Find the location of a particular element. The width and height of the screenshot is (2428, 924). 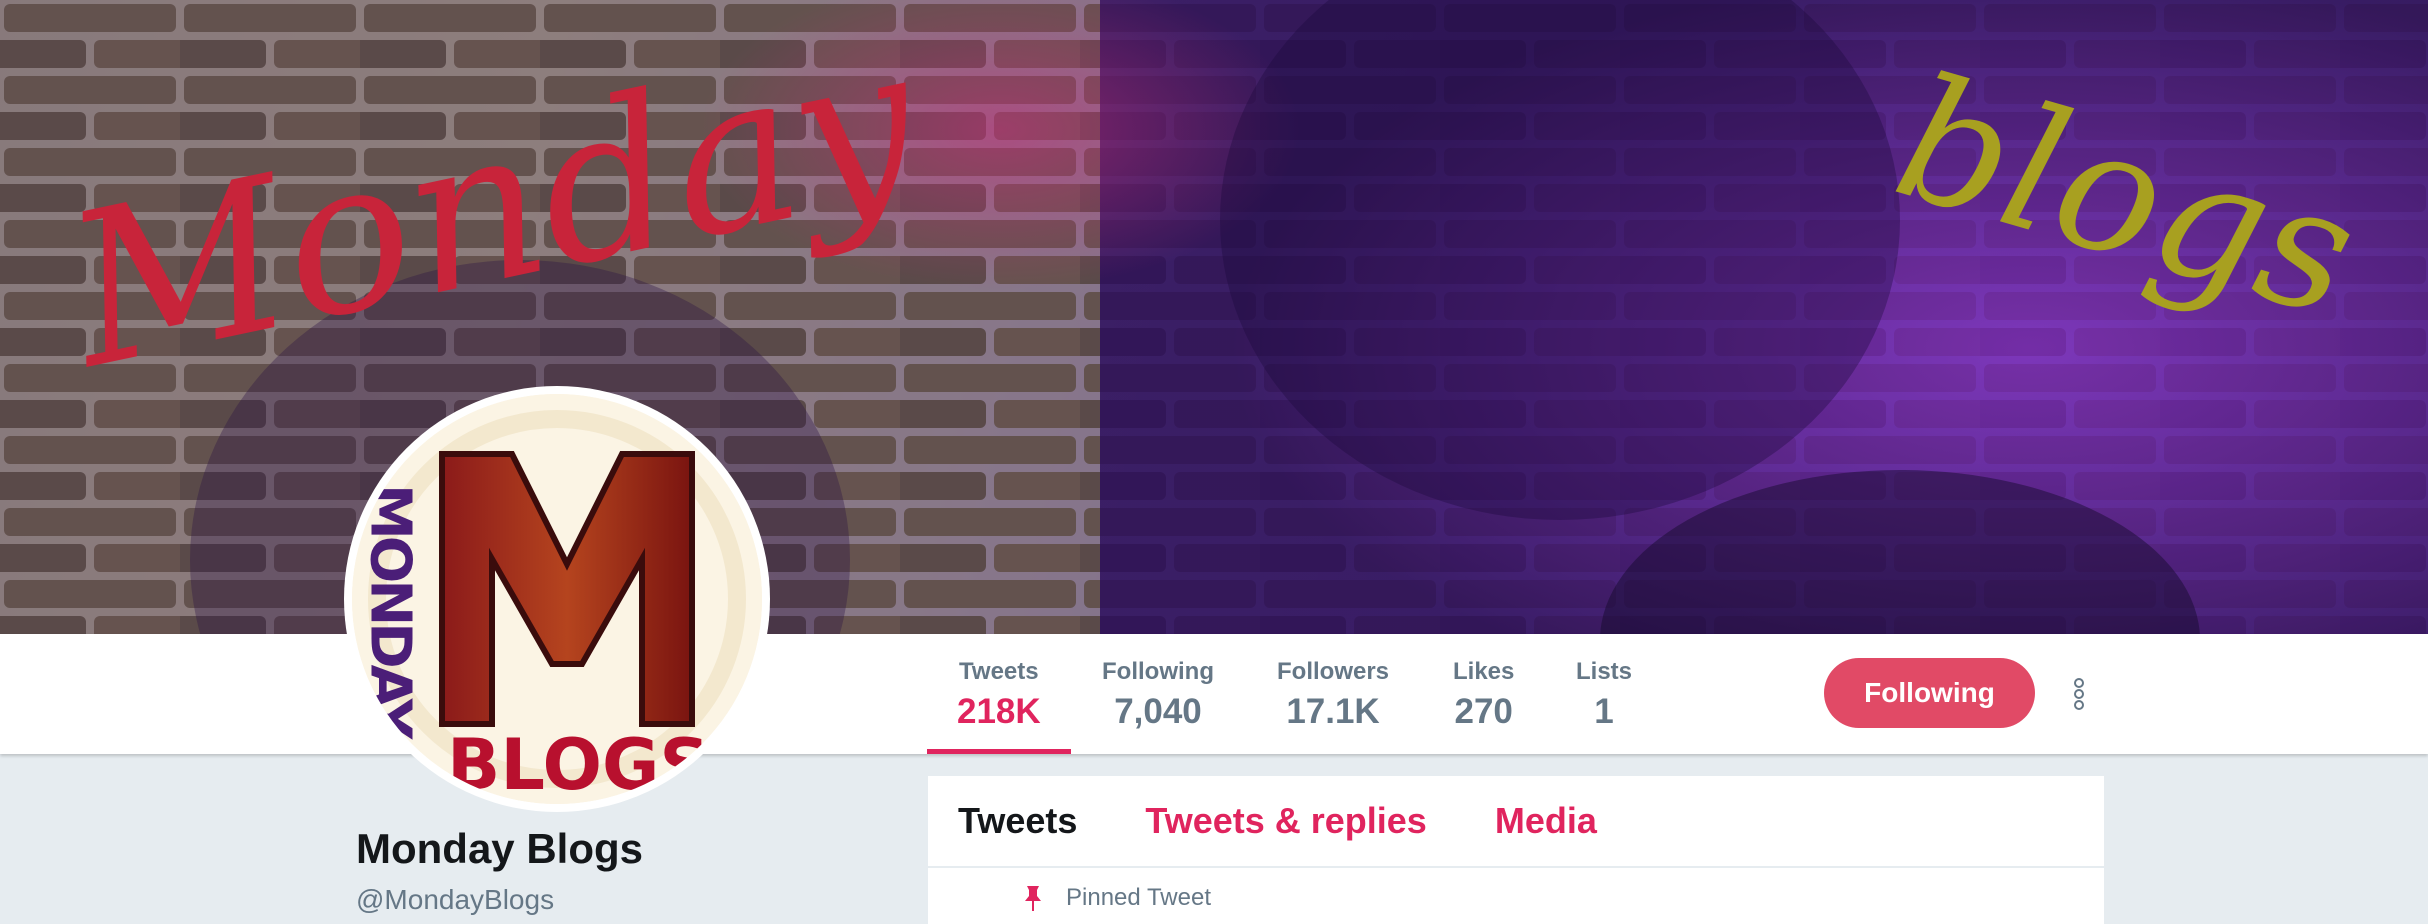

stat-following: Following 7,040 is located at coordinates (1158, 706).